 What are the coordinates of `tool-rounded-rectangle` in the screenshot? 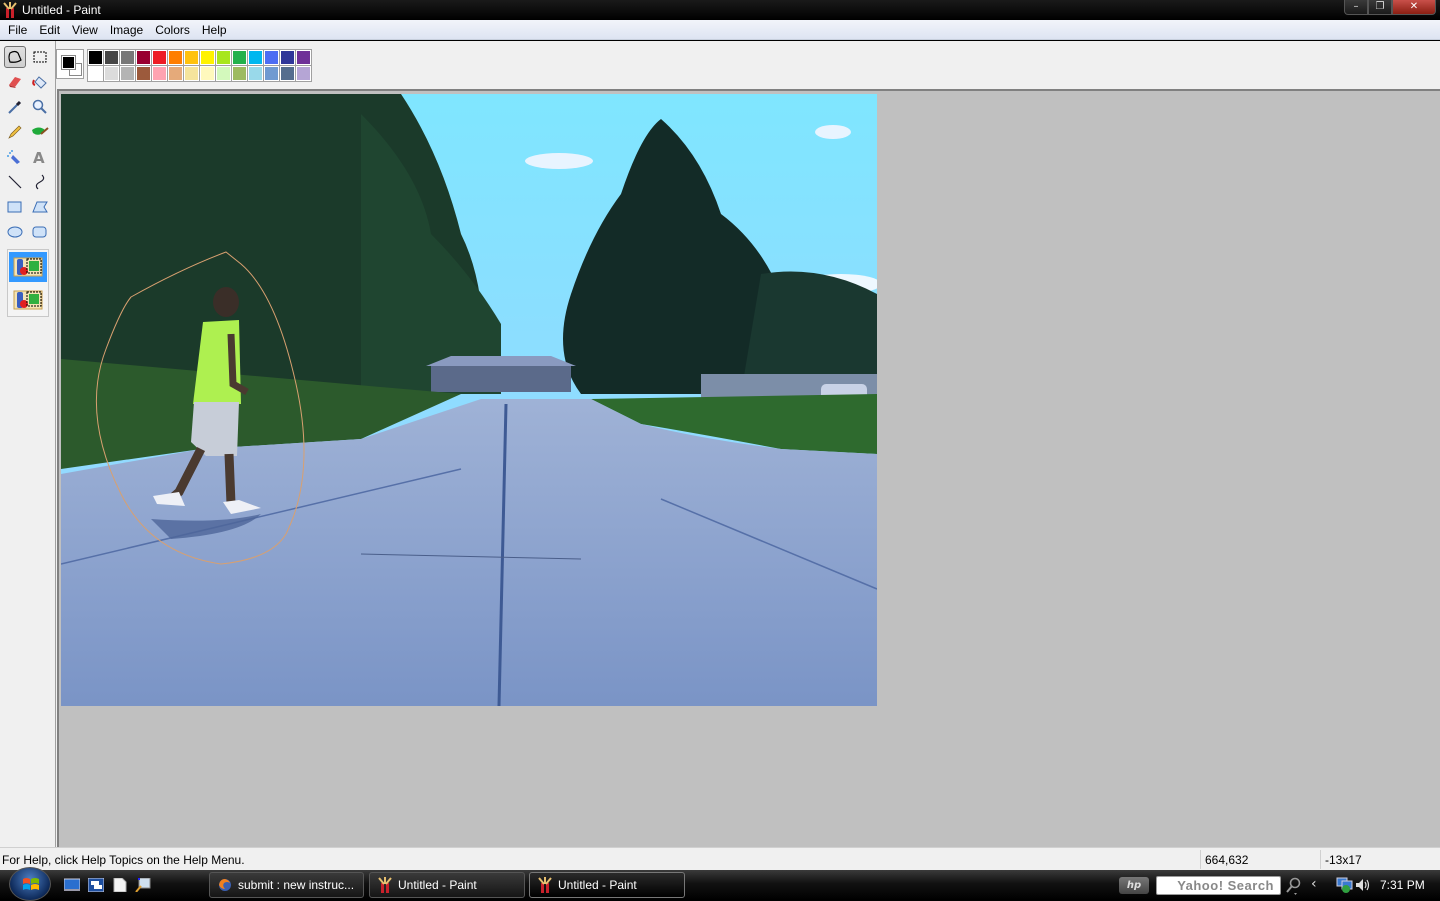 It's located at (40, 232).